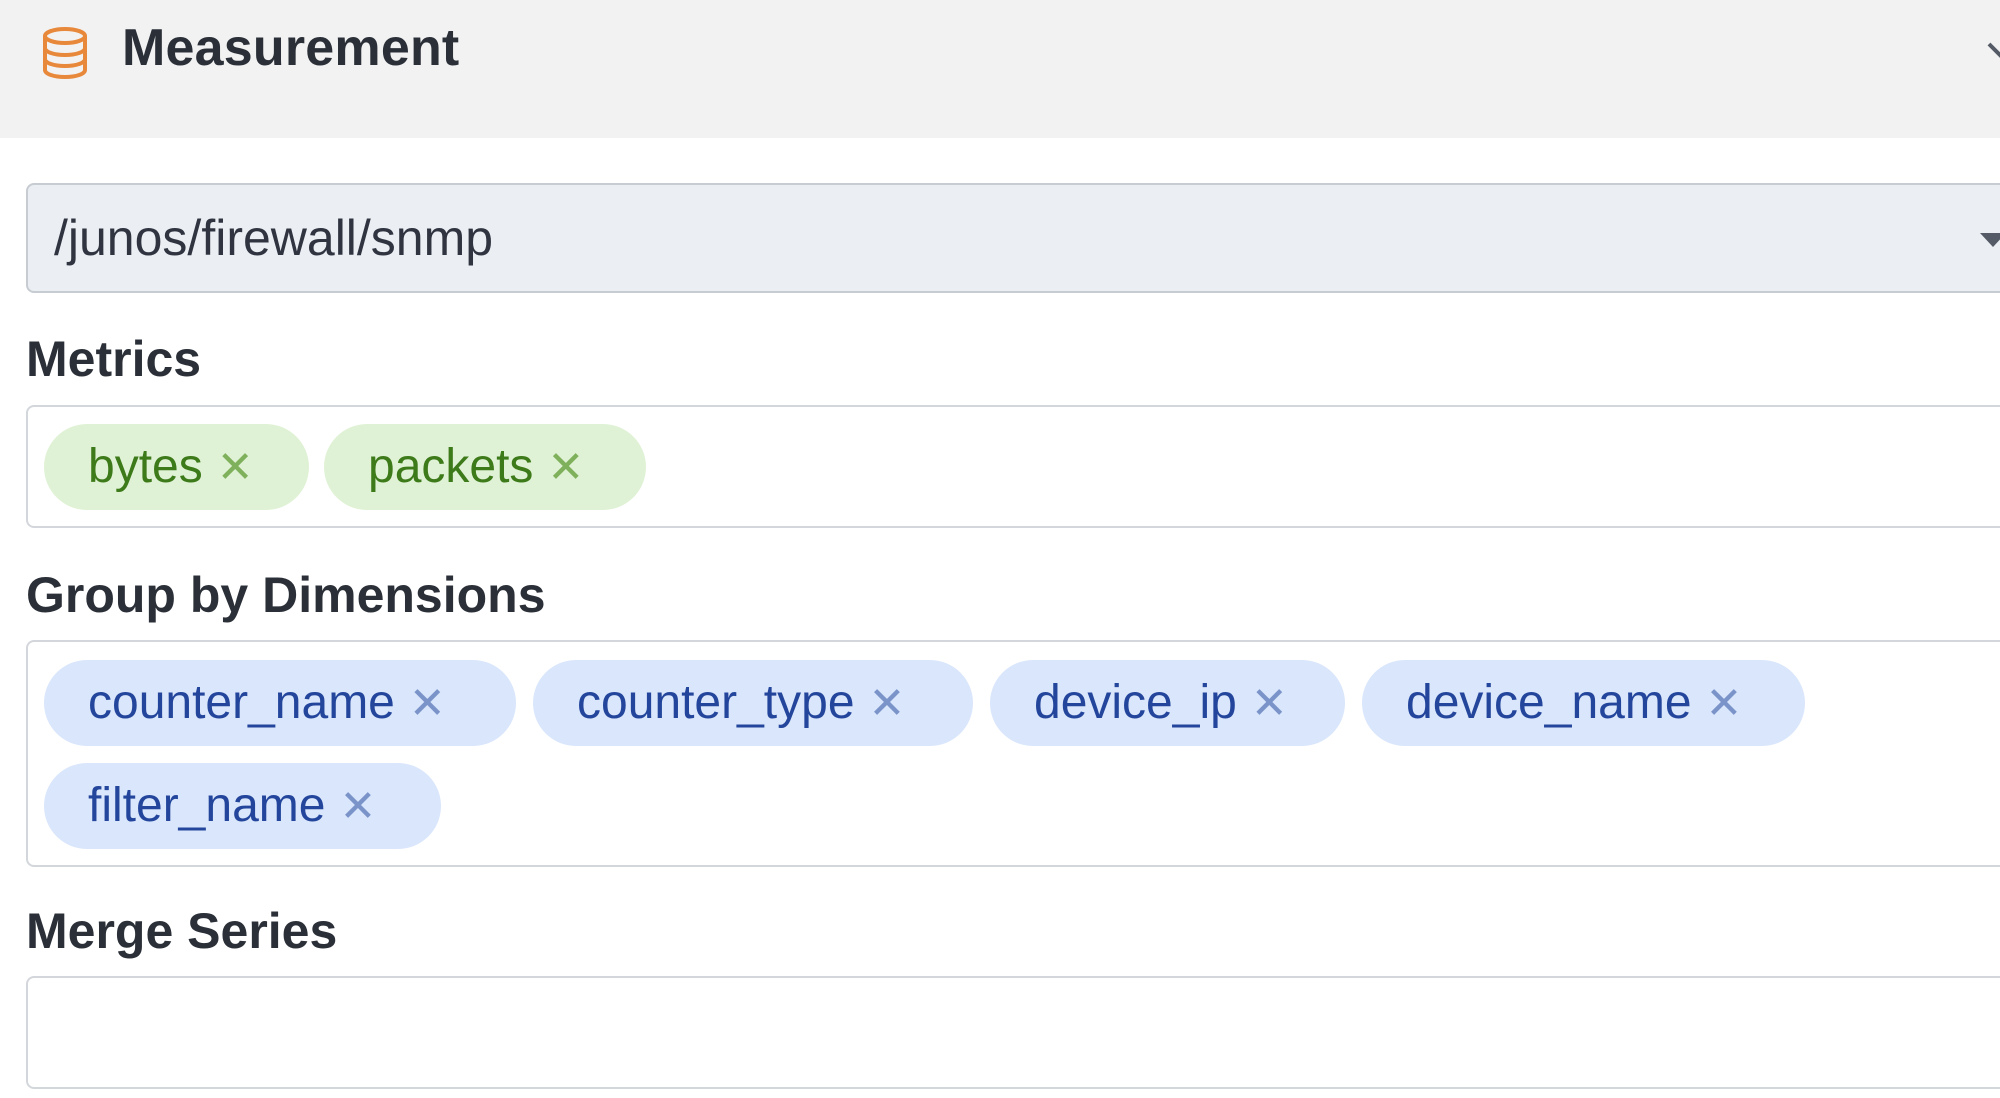 This screenshot has height=1098, width=2000. I want to click on dimension-tag-device-name: device_name ✕, so click(1583, 703).